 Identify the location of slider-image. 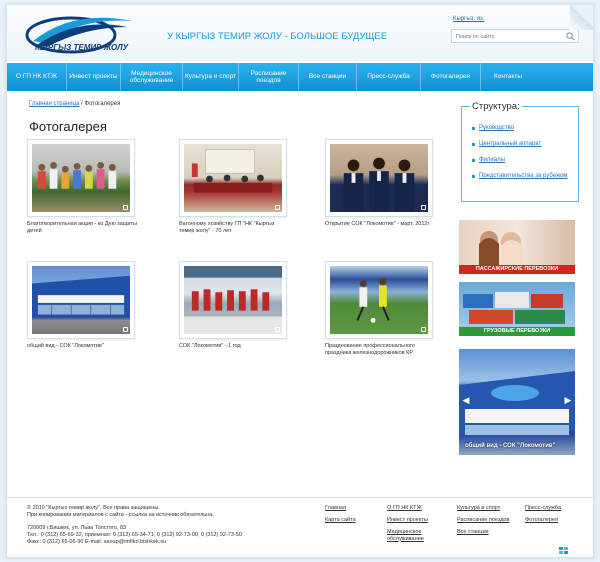
(517, 403).